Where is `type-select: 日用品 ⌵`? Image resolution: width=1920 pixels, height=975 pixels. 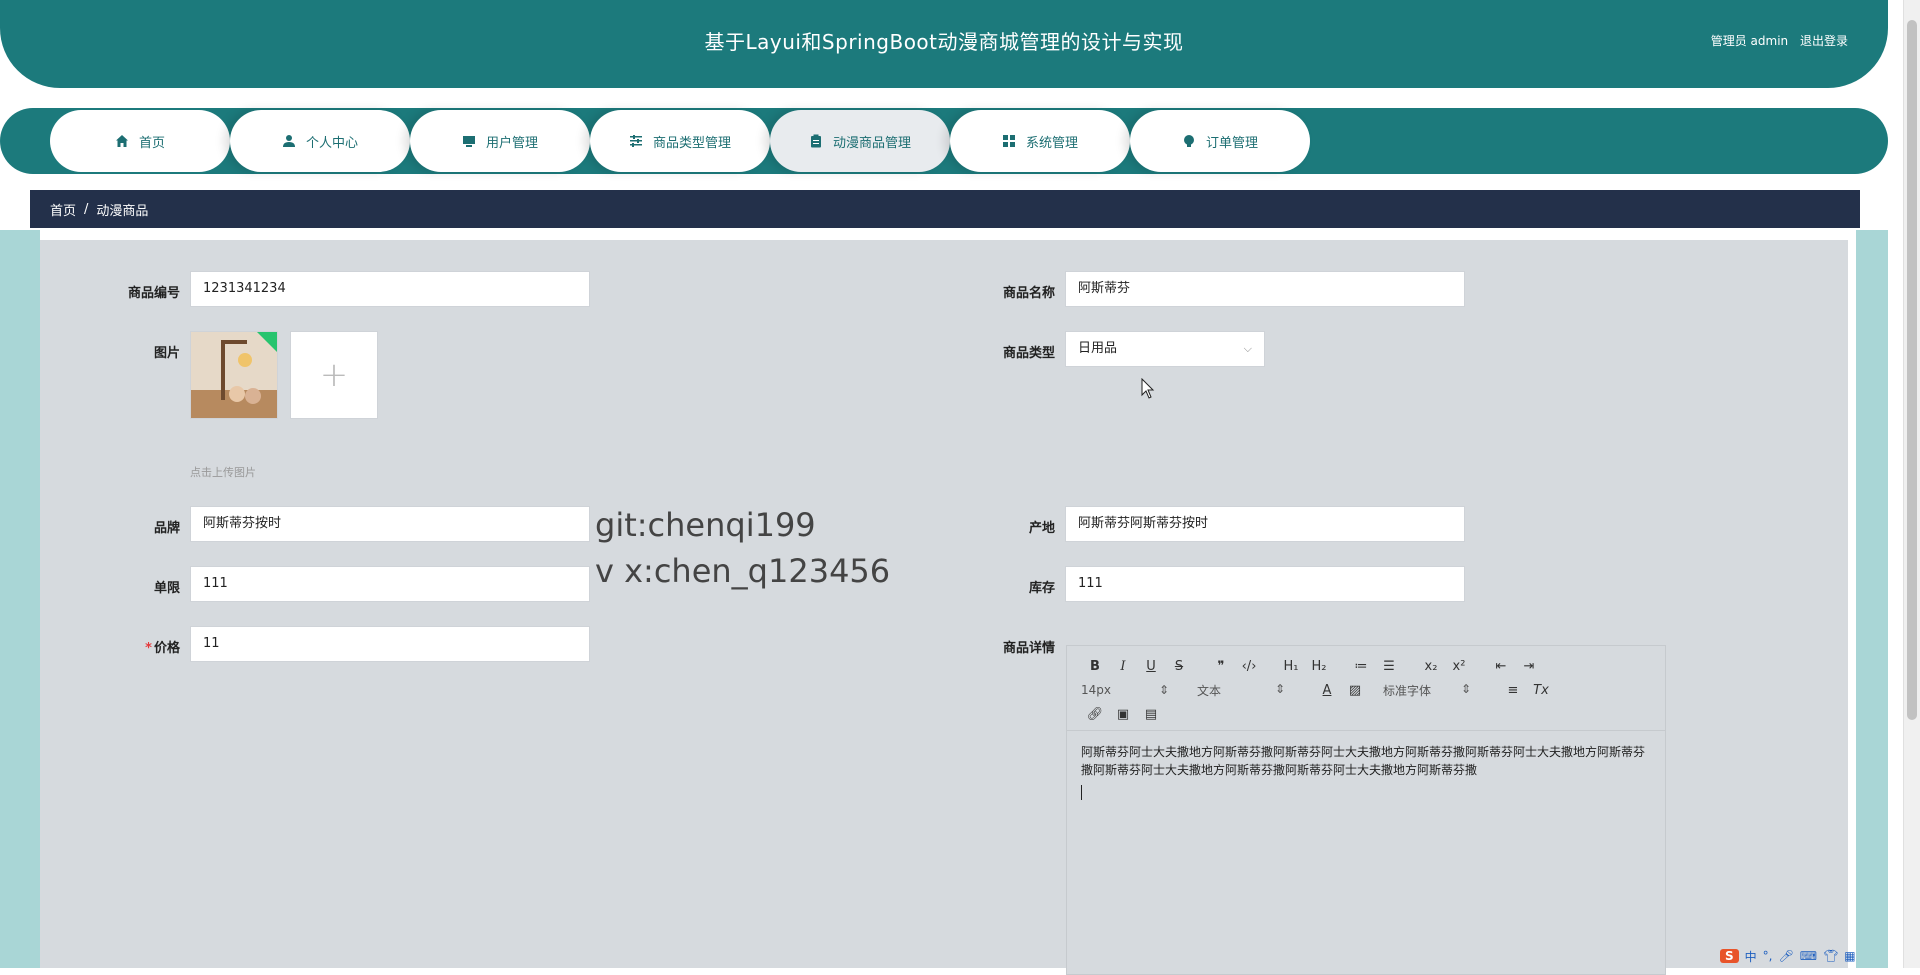 type-select: 日用品 ⌵ is located at coordinates (1165, 349).